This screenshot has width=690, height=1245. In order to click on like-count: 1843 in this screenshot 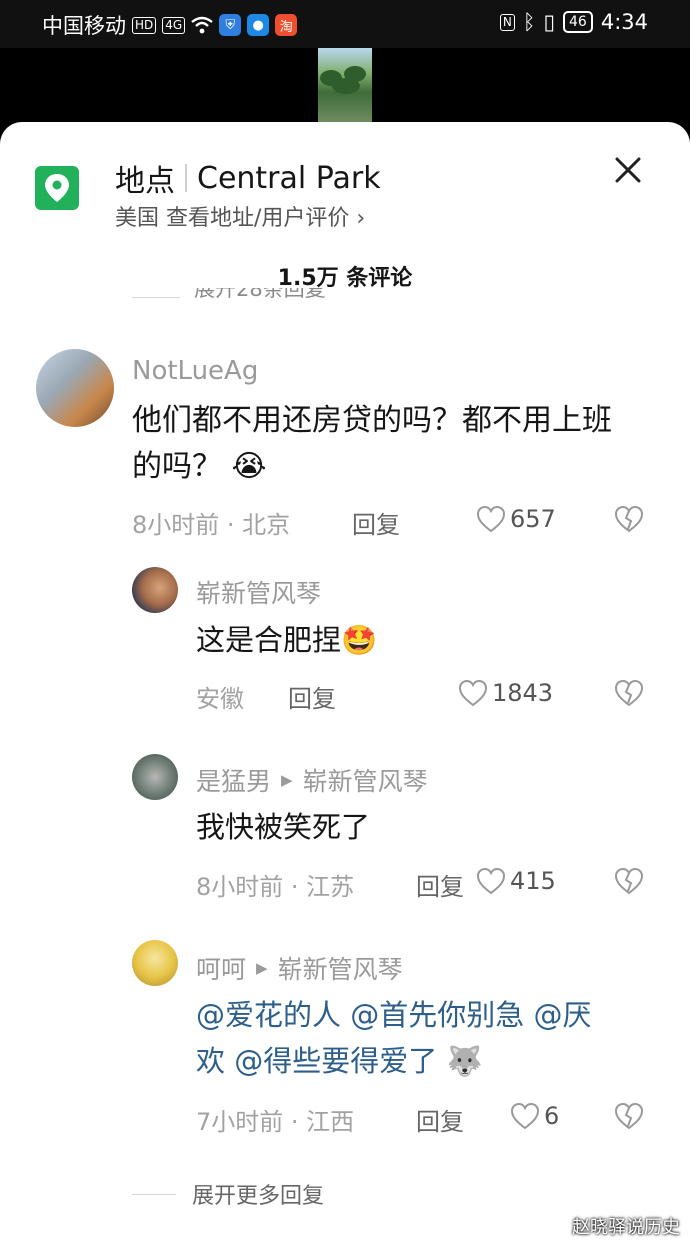, I will do `click(523, 693)`.